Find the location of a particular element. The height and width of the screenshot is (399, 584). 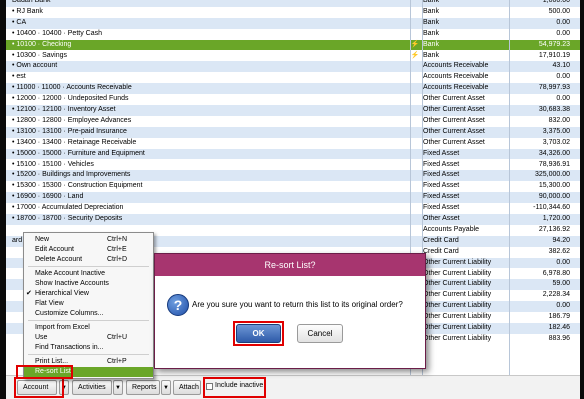

account-balance: 500.00 is located at coordinates (559, 11).